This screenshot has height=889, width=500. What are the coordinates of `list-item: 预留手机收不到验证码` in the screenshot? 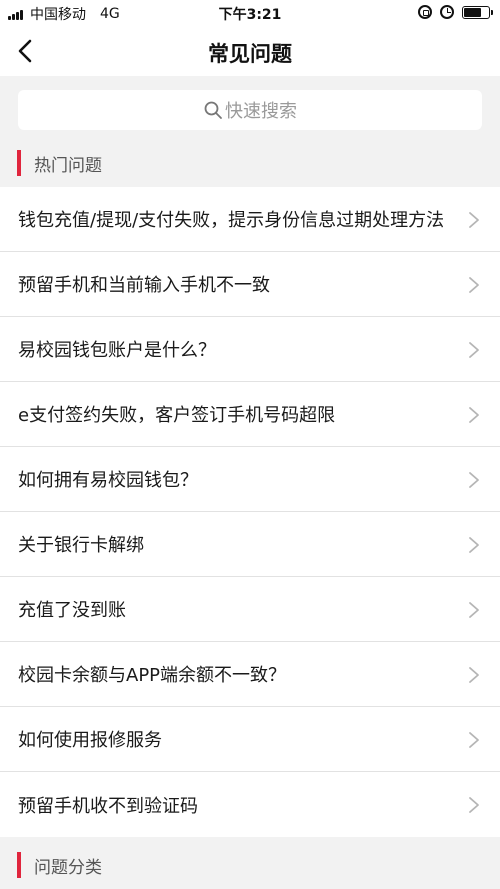 It's located at (250, 804).